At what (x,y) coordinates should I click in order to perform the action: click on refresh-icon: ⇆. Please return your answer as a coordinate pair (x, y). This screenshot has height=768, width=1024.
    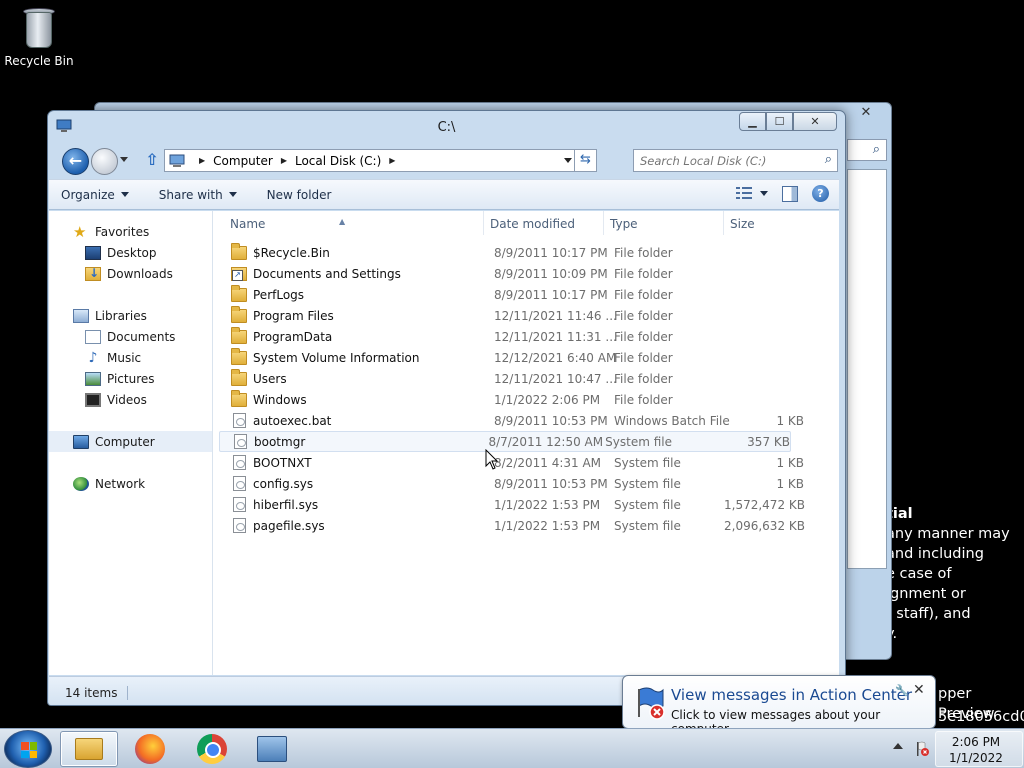
    Looking at the image, I should click on (585, 160).